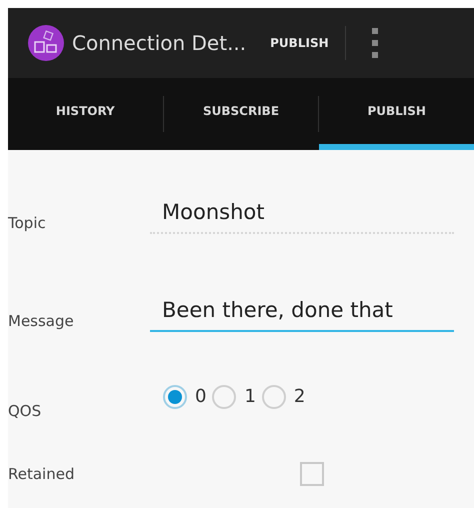 The height and width of the screenshot is (508, 474). What do you see at coordinates (302, 313) in the screenshot?
I see `text-field: Been there, done that` at bounding box center [302, 313].